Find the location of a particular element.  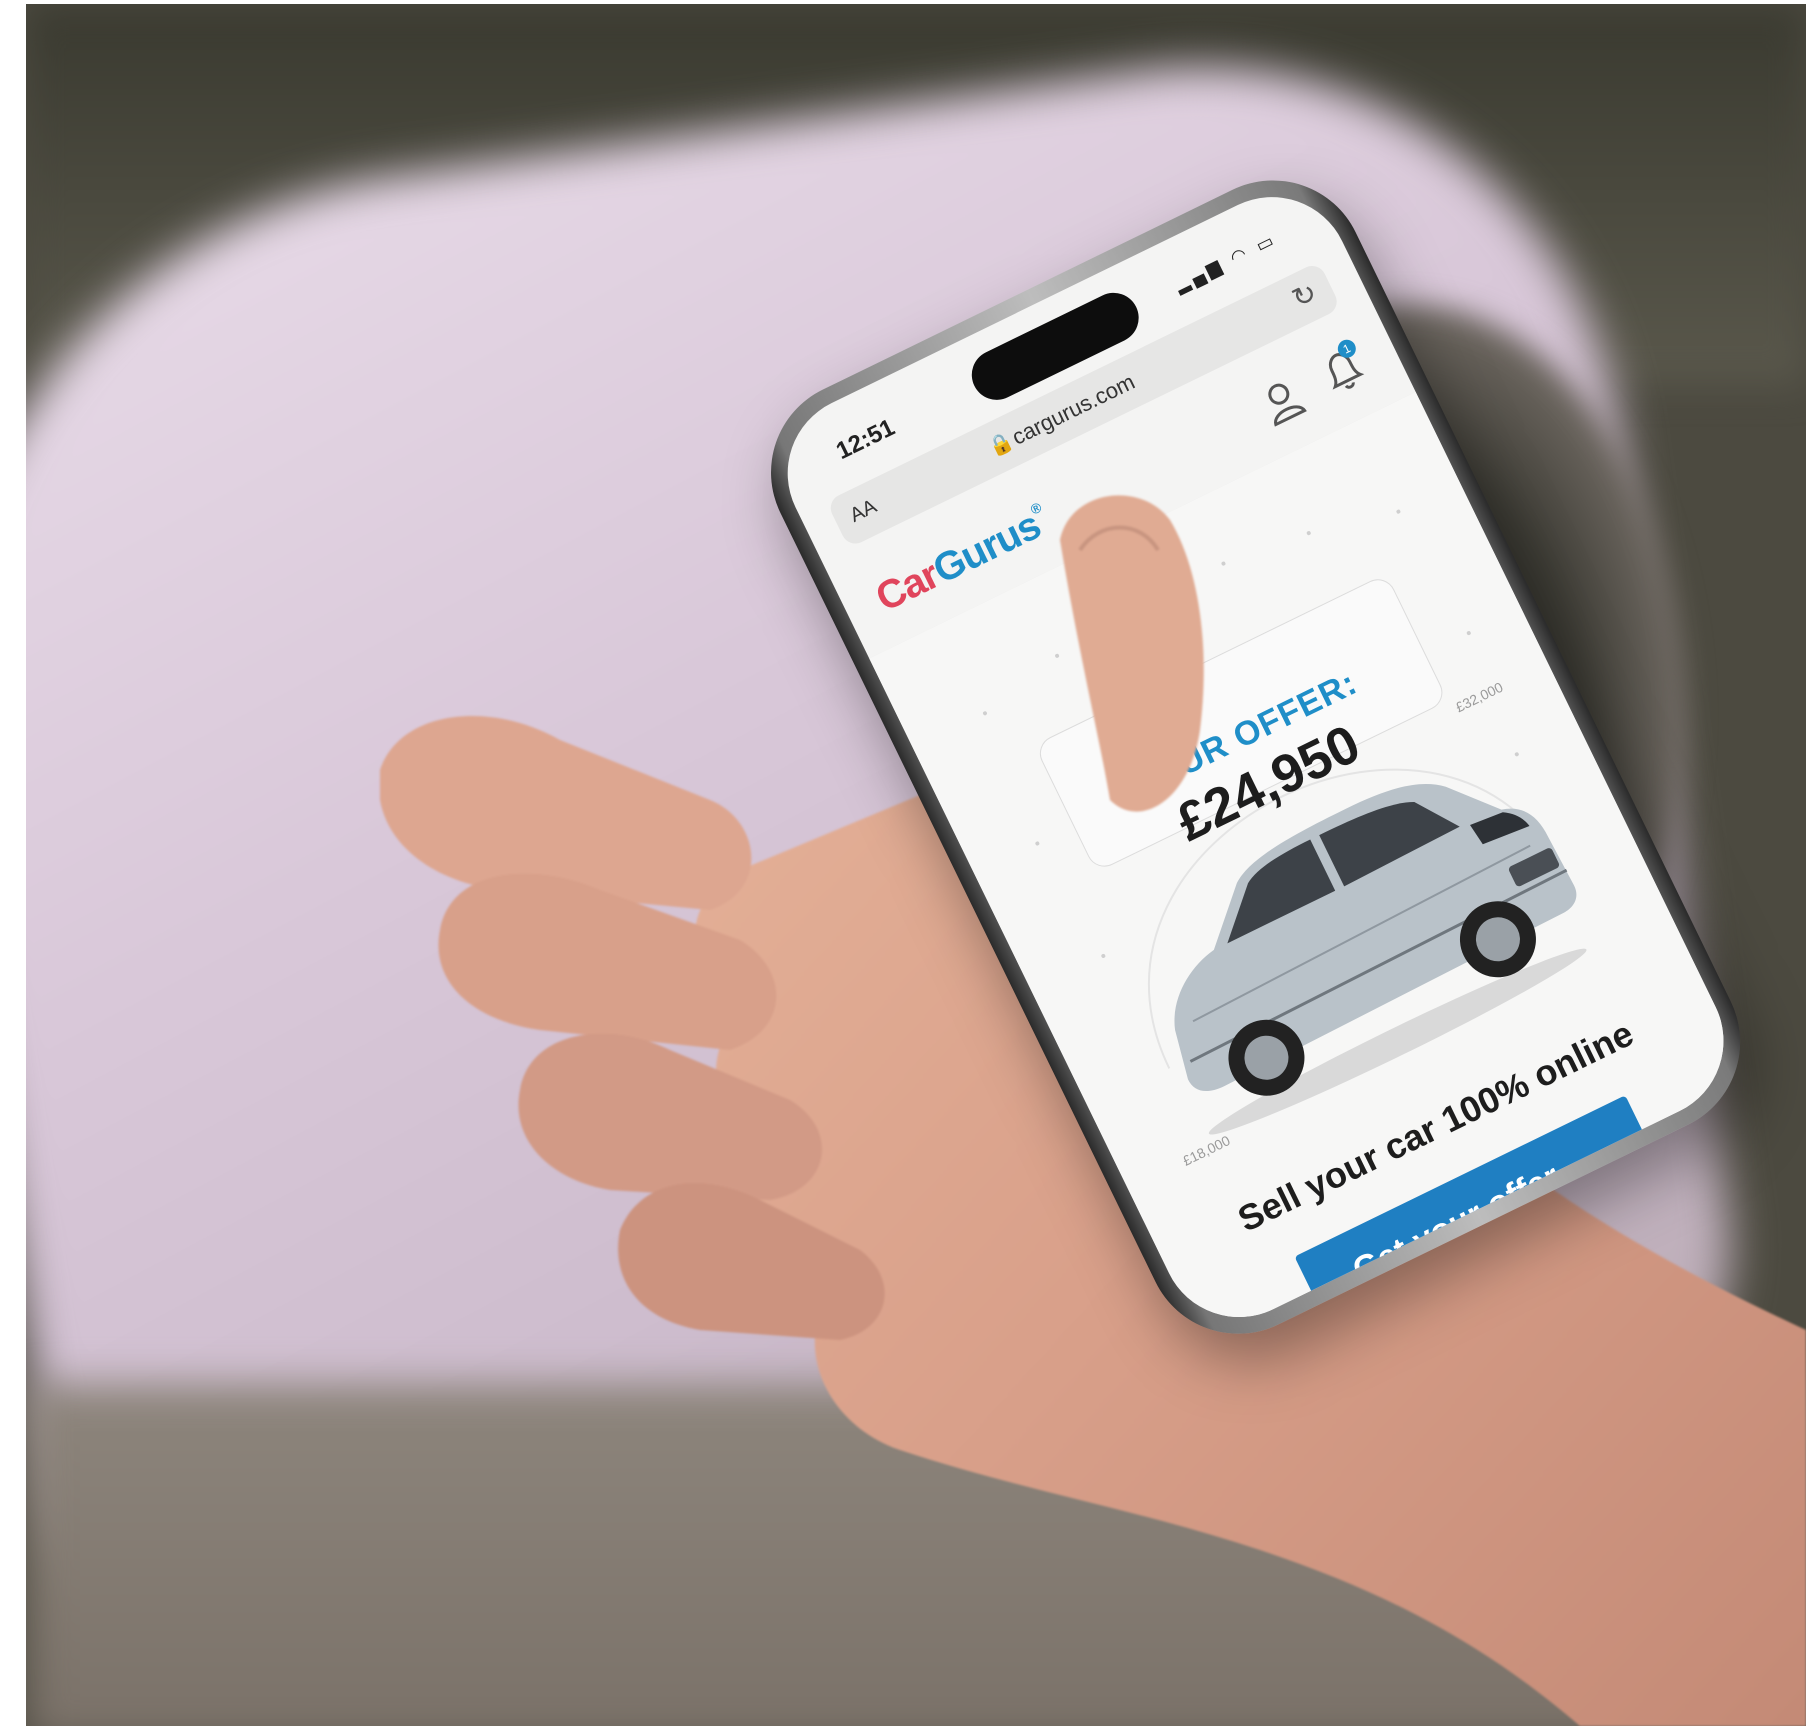

signal-wifi-battery-icon: ▂▄▆ ◠ ▭ is located at coordinates (1226, 262).